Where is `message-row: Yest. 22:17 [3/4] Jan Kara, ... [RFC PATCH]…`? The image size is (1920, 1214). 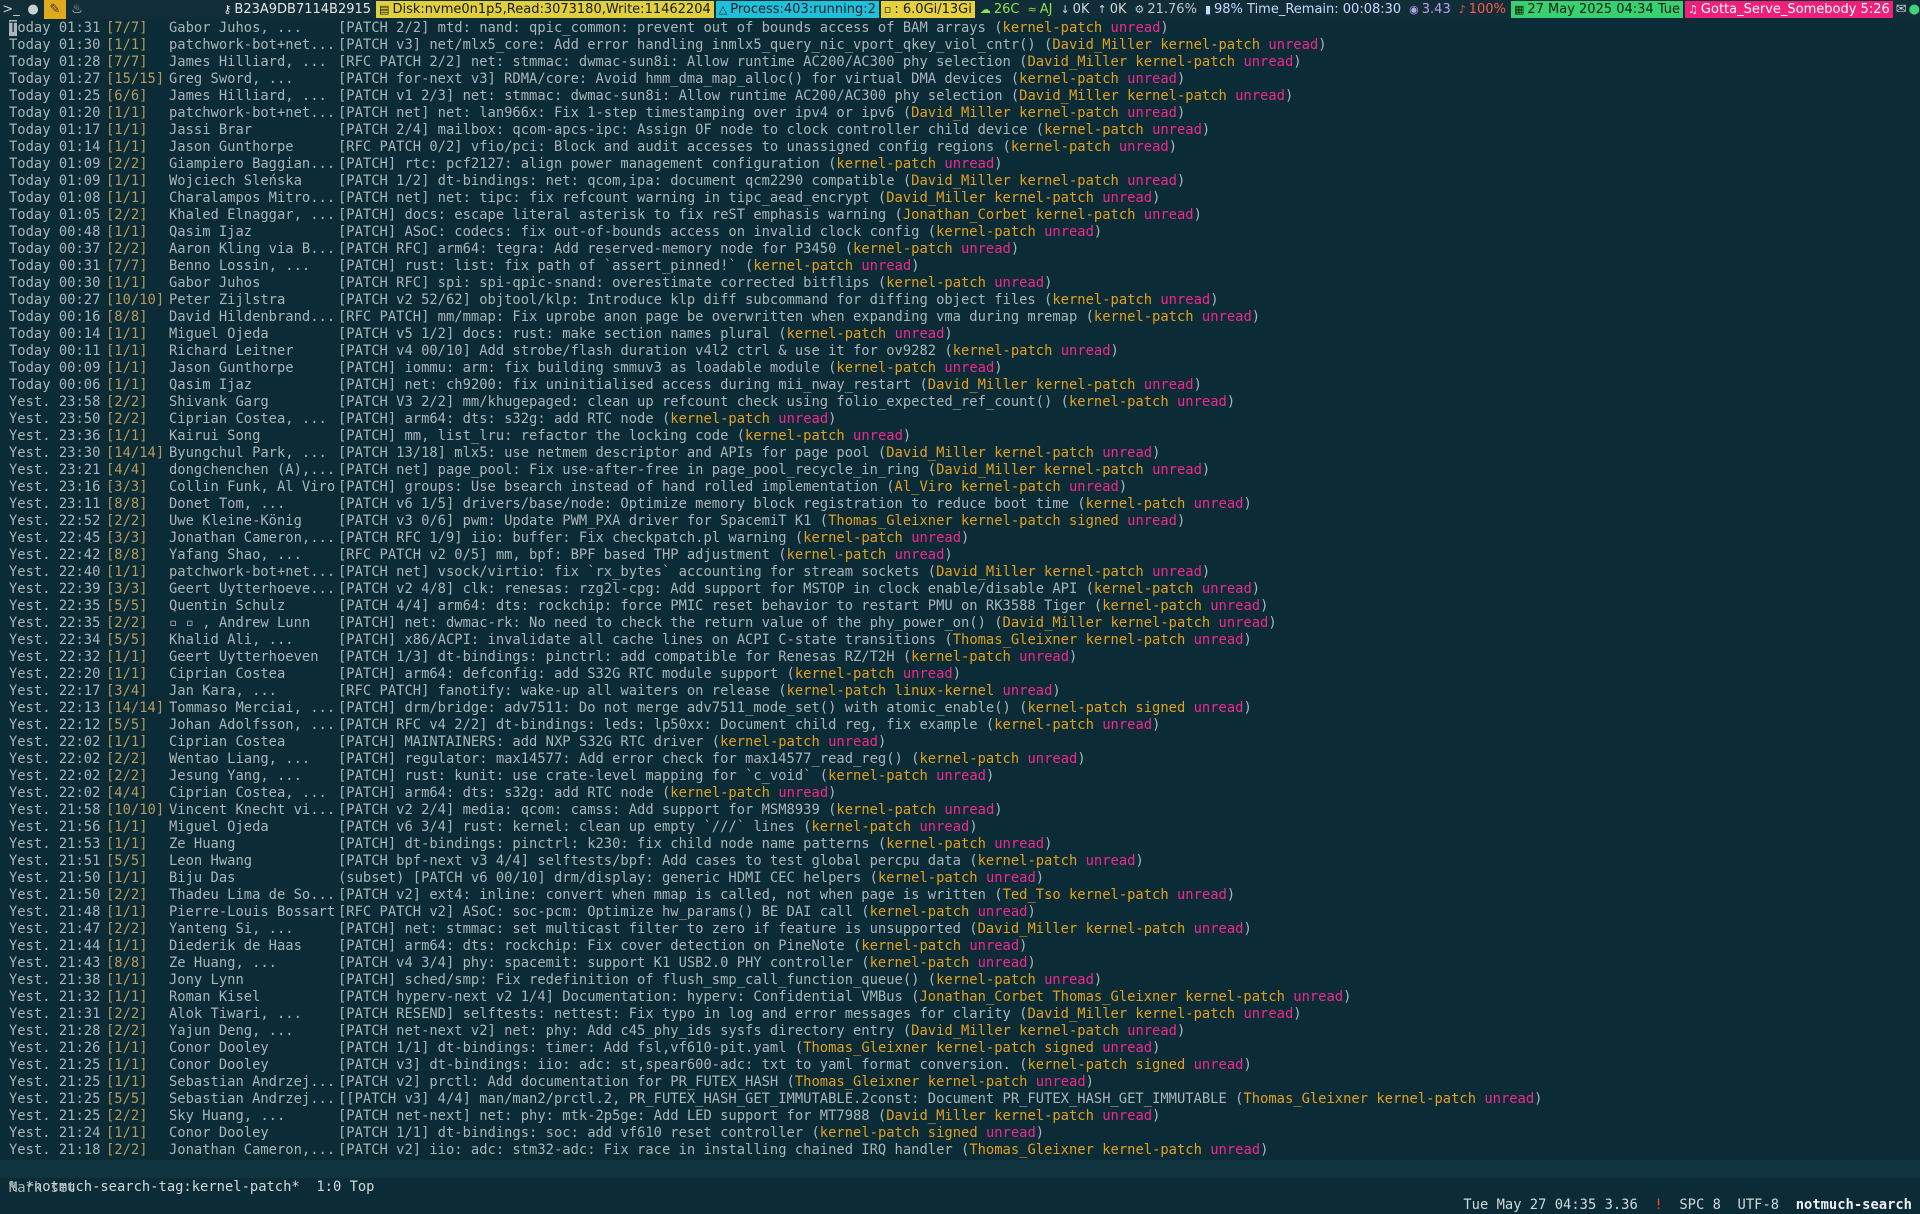 message-row: Yest. 22:17 [3/4] Jan Kara, ... [RFC PATCH]… is located at coordinates (961, 691).